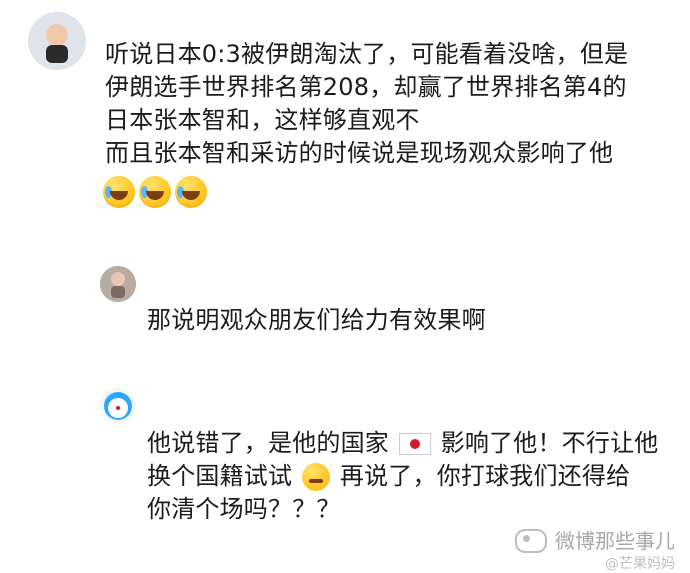 The width and height of the screenshot is (690, 573). Describe the element at coordinates (485, 476) in the screenshot. I see `comment3-line2-after: 再说了，你打球我们还得给` at that location.